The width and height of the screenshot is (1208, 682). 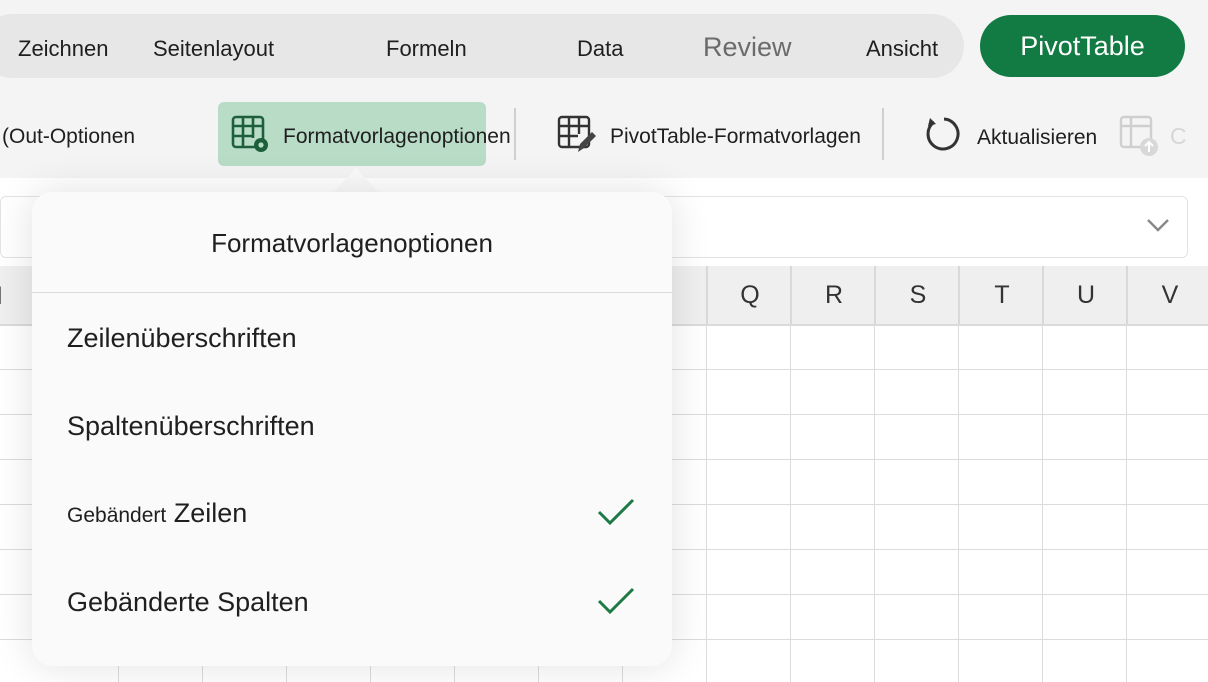 I want to click on refresh-icon, so click(x=944, y=136).